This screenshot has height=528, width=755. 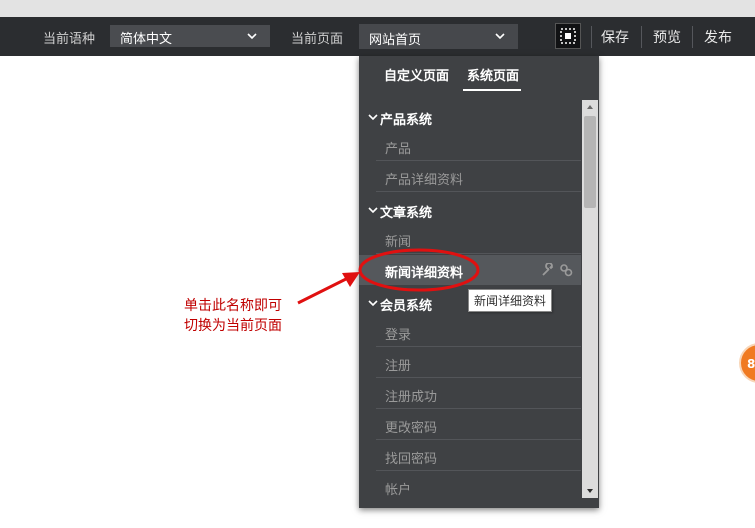 What do you see at coordinates (416, 74) in the screenshot?
I see `tab-custom-pages: 自定义页面` at bounding box center [416, 74].